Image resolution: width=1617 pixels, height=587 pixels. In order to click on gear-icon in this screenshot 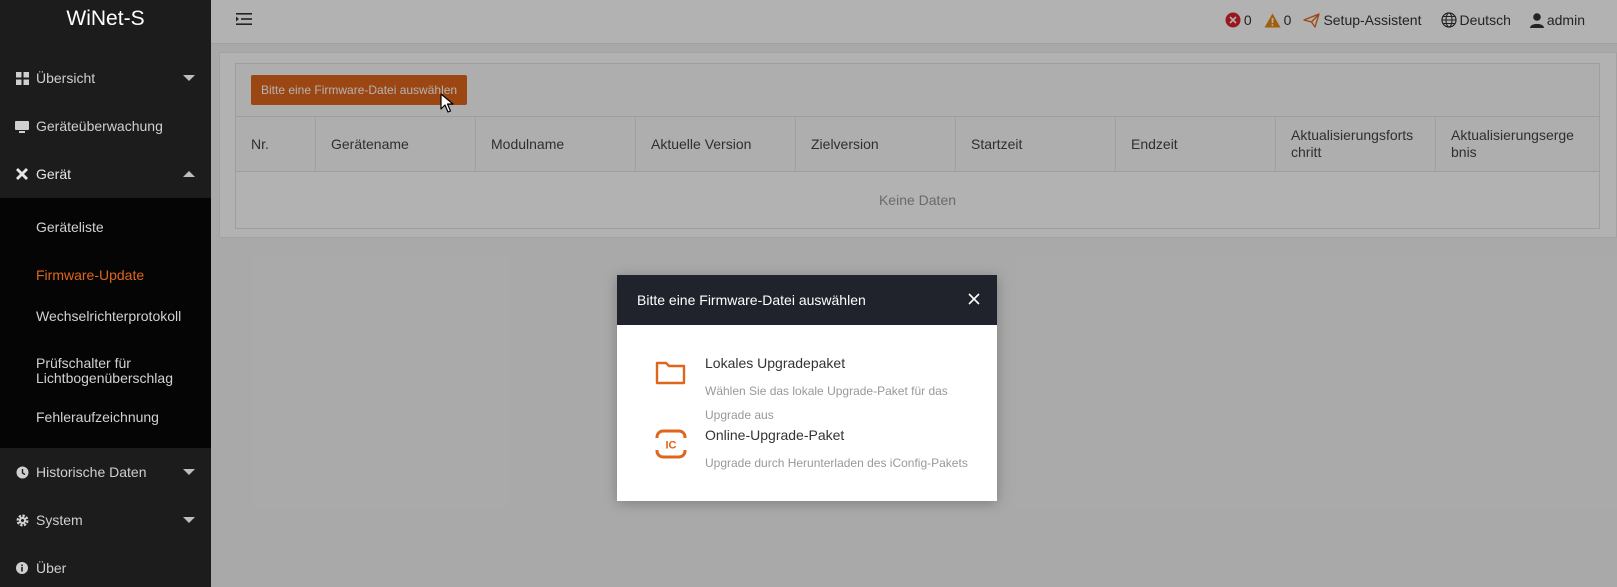, I will do `click(22, 520)`.